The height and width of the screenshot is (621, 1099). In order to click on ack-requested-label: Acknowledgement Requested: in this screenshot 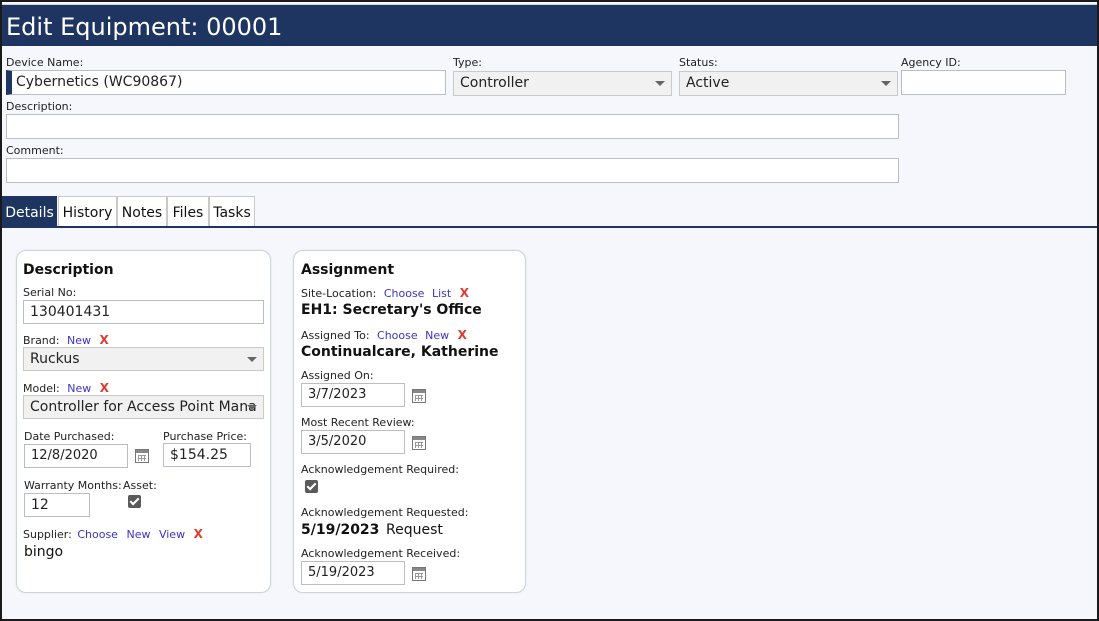, I will do `click(385, 512)`.